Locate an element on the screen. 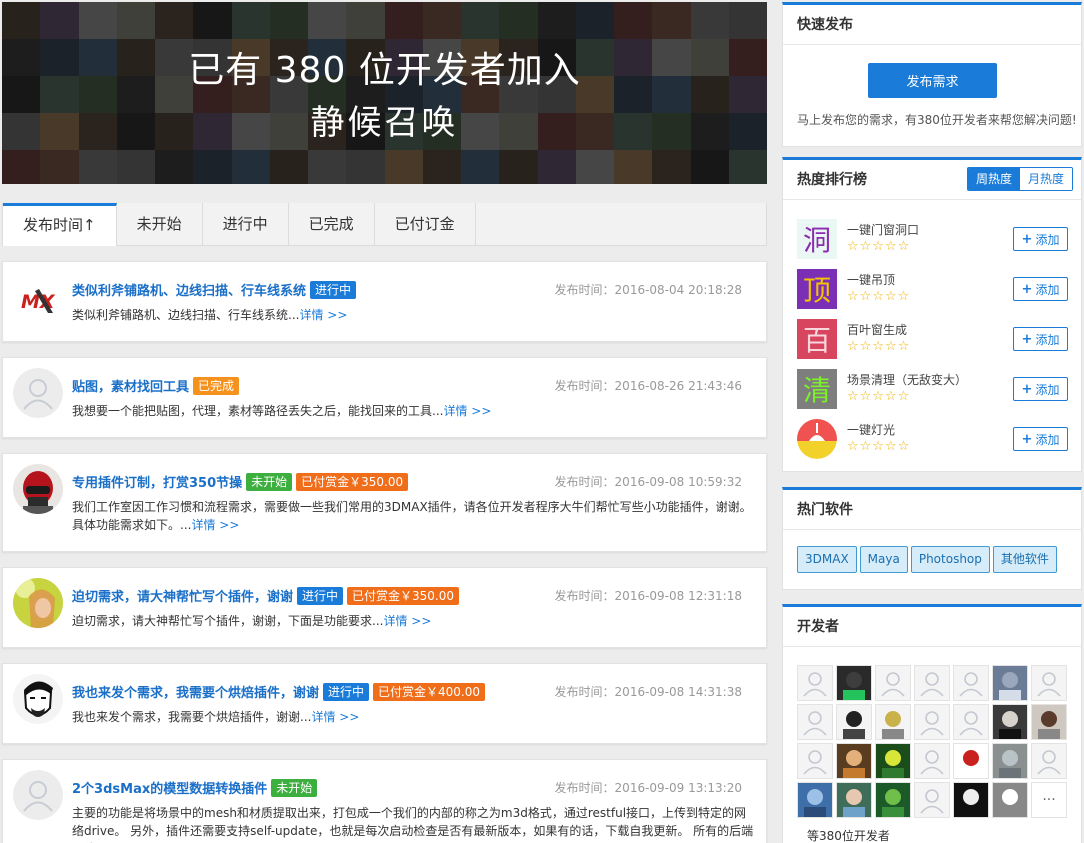  post-title: 我也来发个需求，我需要个烘焙插件，谢谢 is located at coordinates (195, 691).